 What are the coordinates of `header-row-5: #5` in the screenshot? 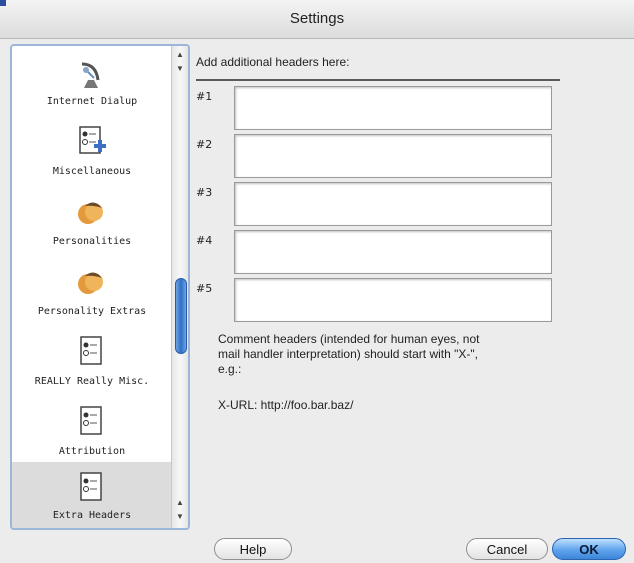 It's located at (376, 301).